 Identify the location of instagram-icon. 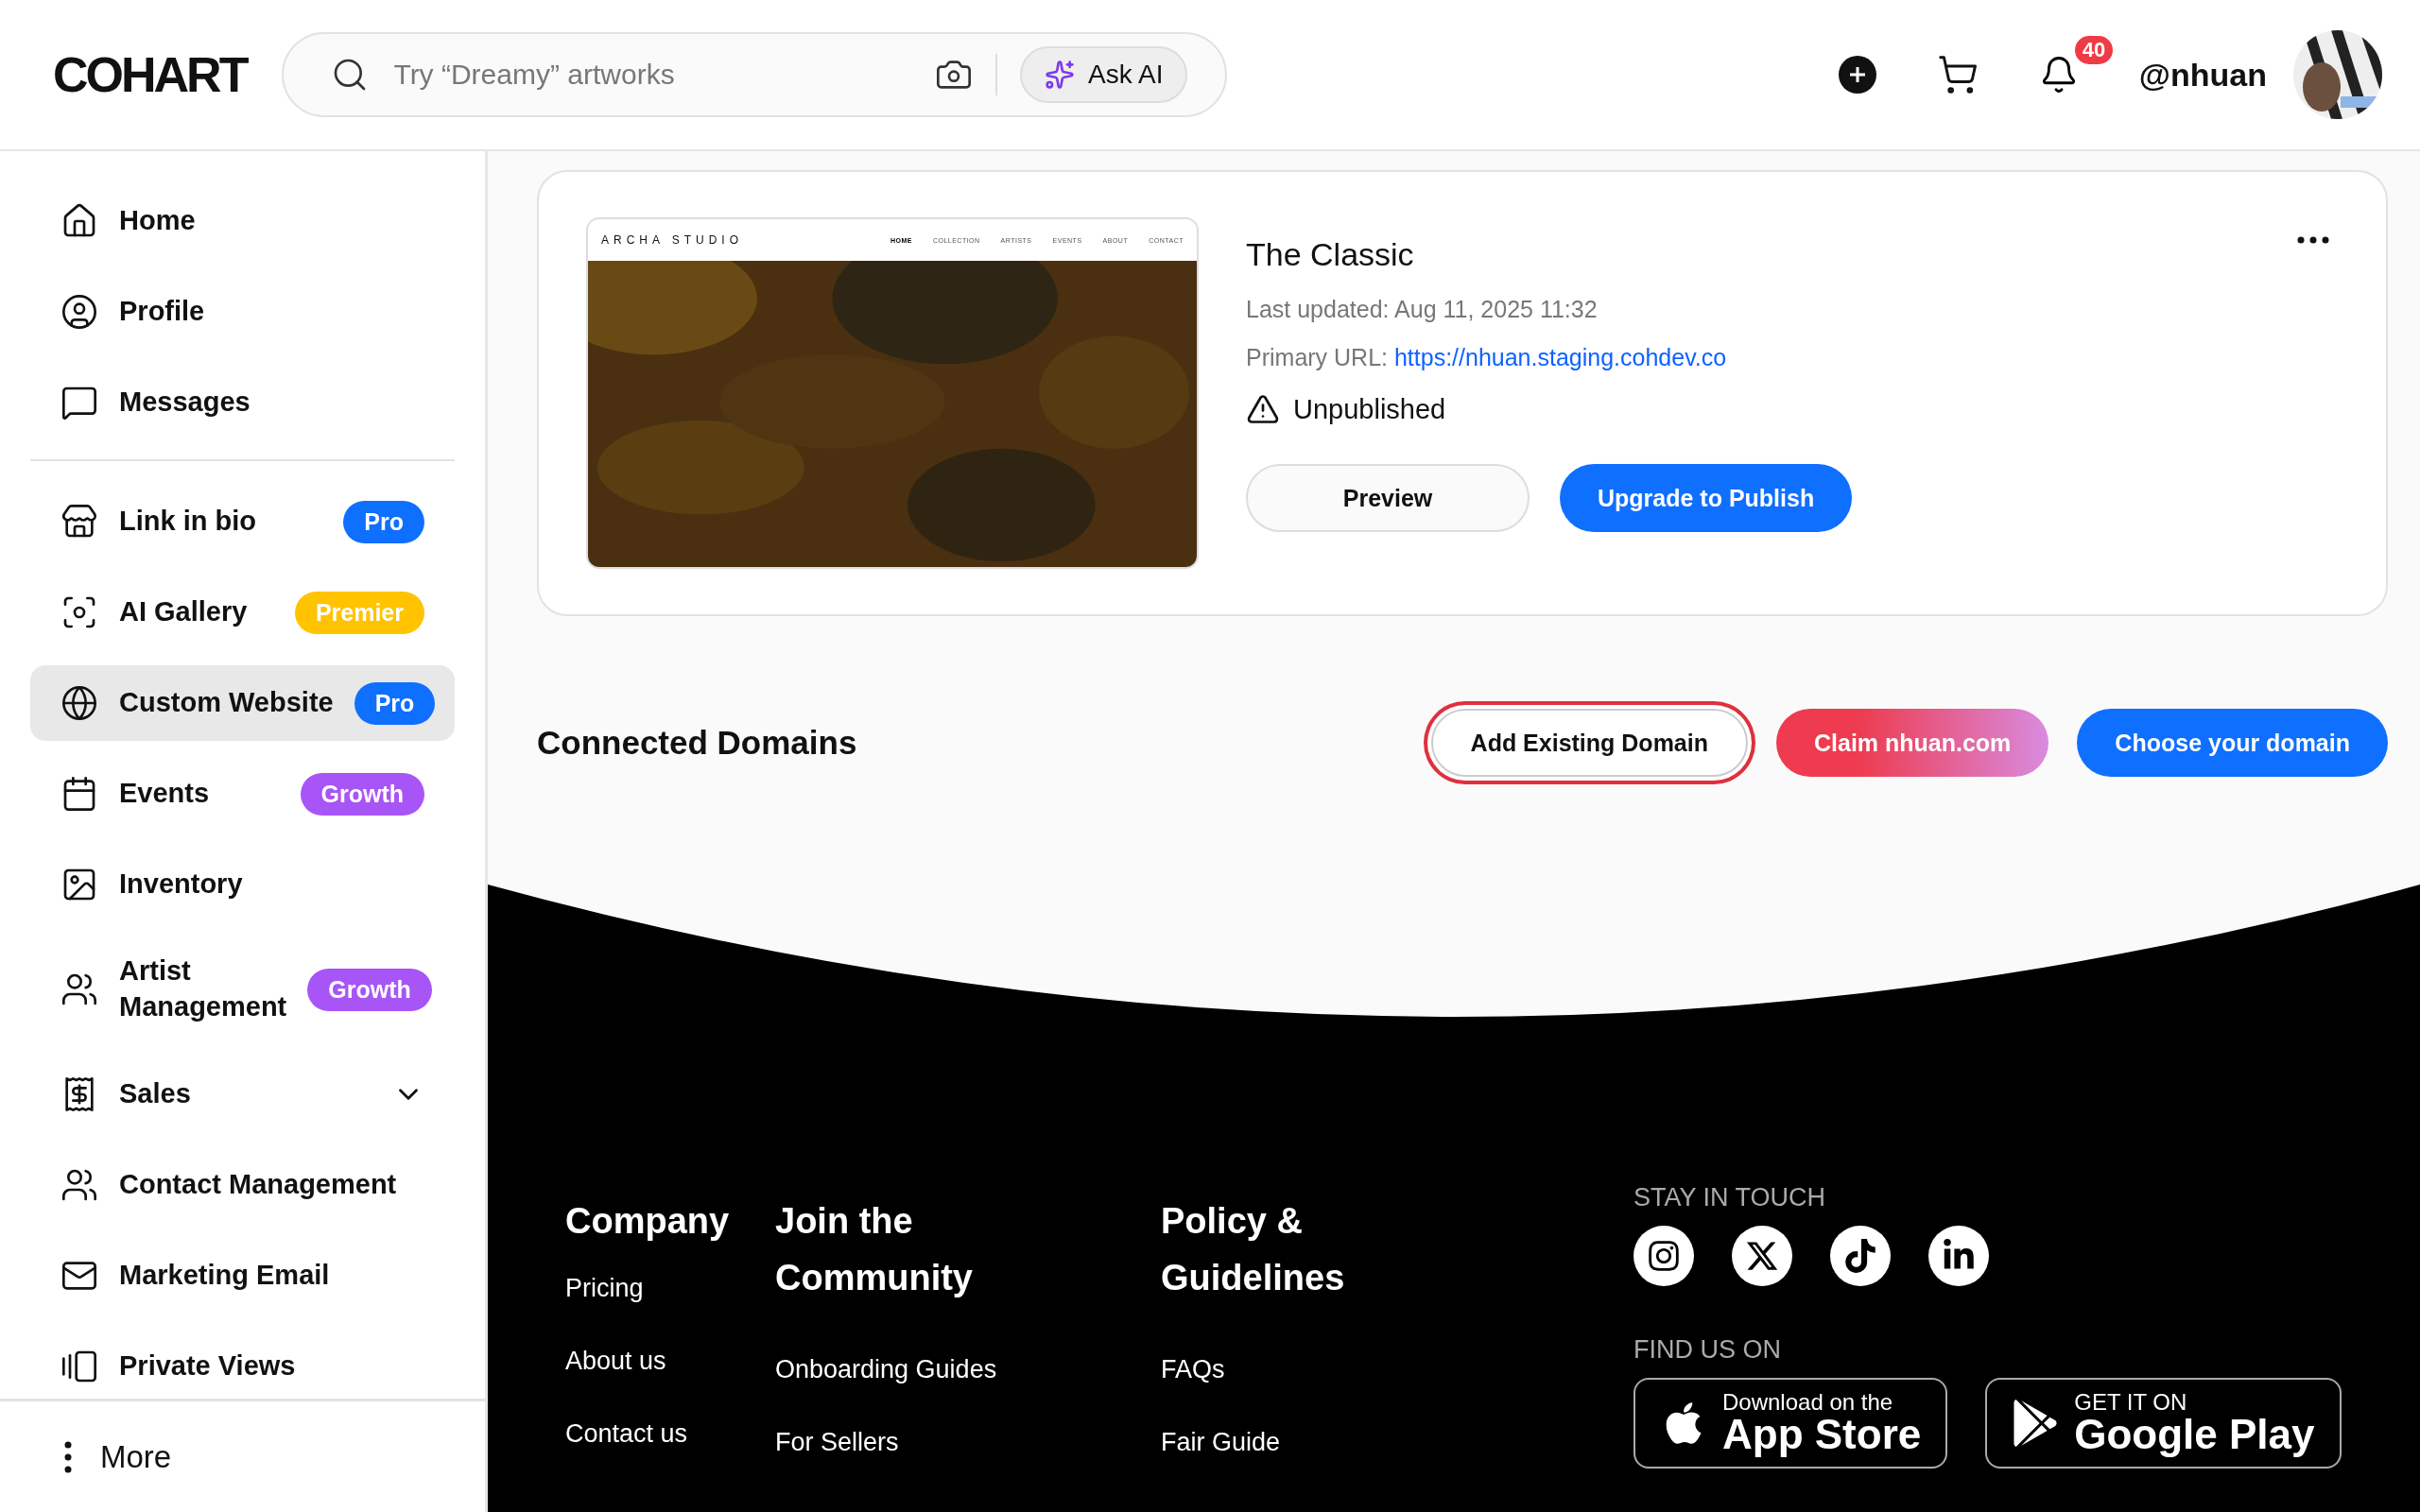
(1664, 1256).